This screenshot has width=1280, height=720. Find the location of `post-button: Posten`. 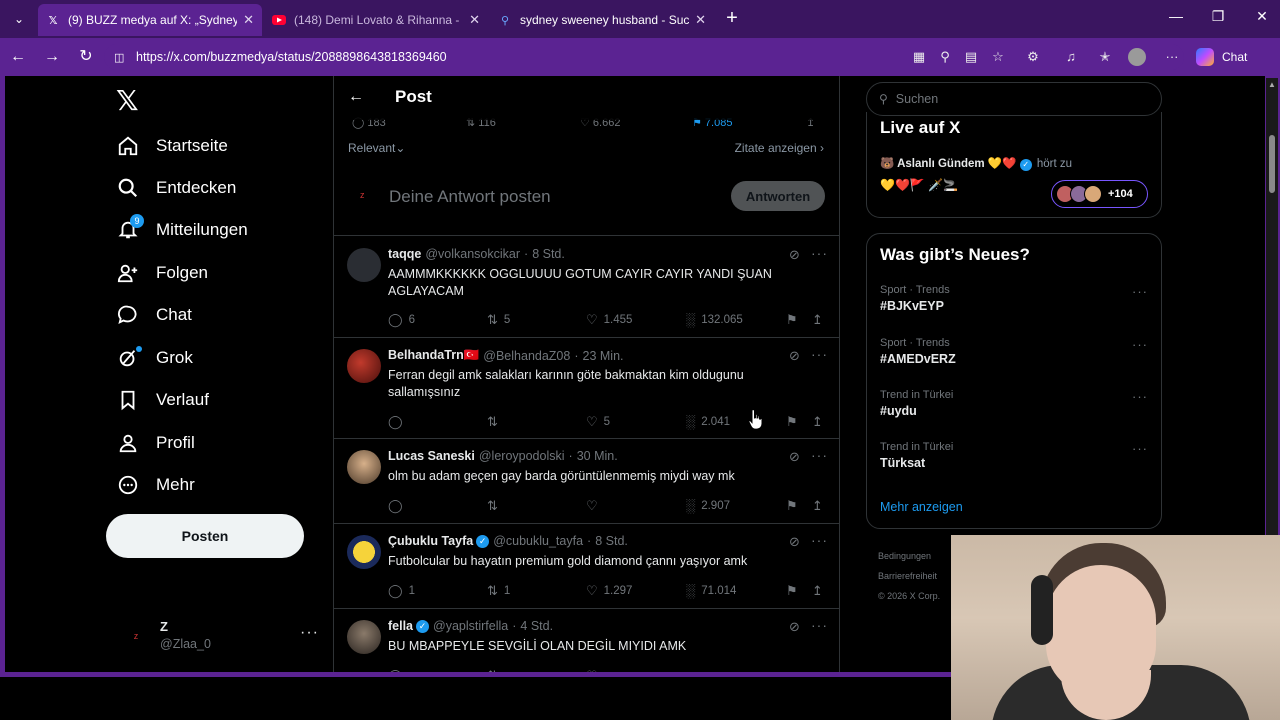

post-button: Posten is located at coordinates (205, 536).